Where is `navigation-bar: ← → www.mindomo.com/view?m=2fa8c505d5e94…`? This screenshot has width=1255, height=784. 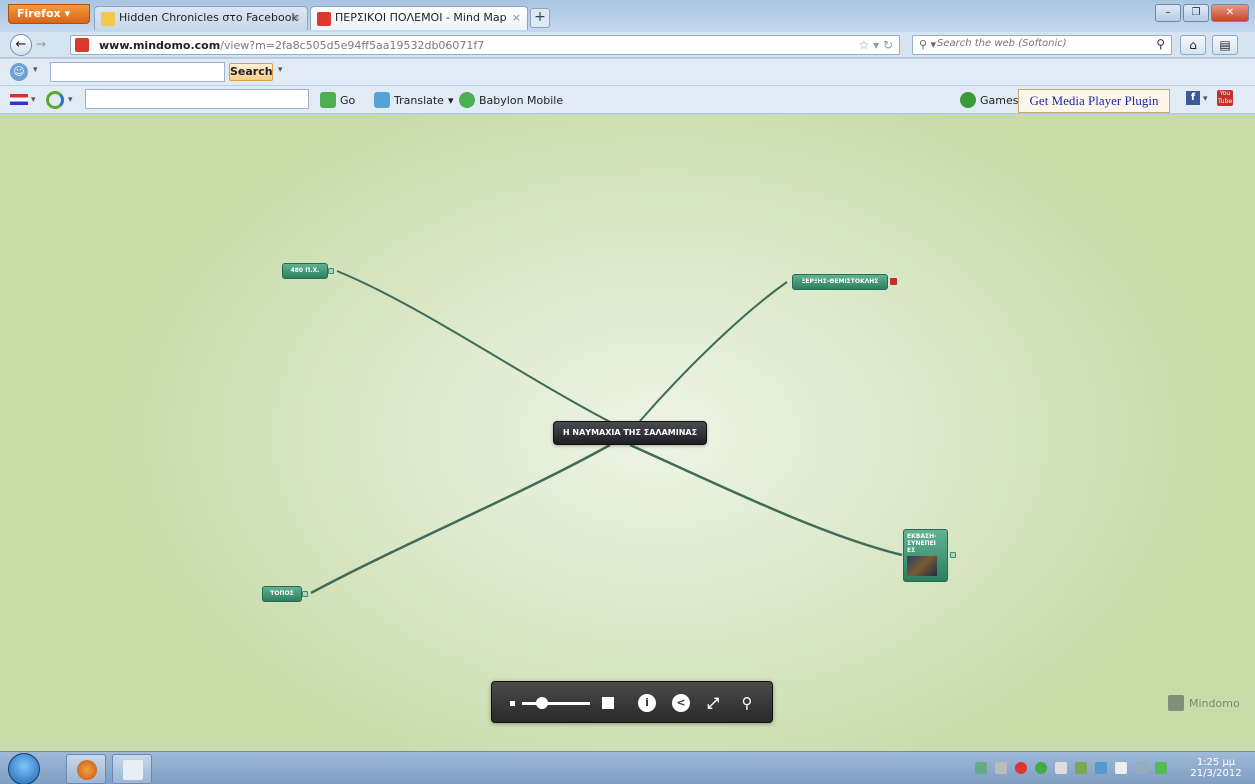
navigation-bar: ← → www.mindomo.com/view?m=2fa8c505d5e94… is located at coordinates (627, 45).